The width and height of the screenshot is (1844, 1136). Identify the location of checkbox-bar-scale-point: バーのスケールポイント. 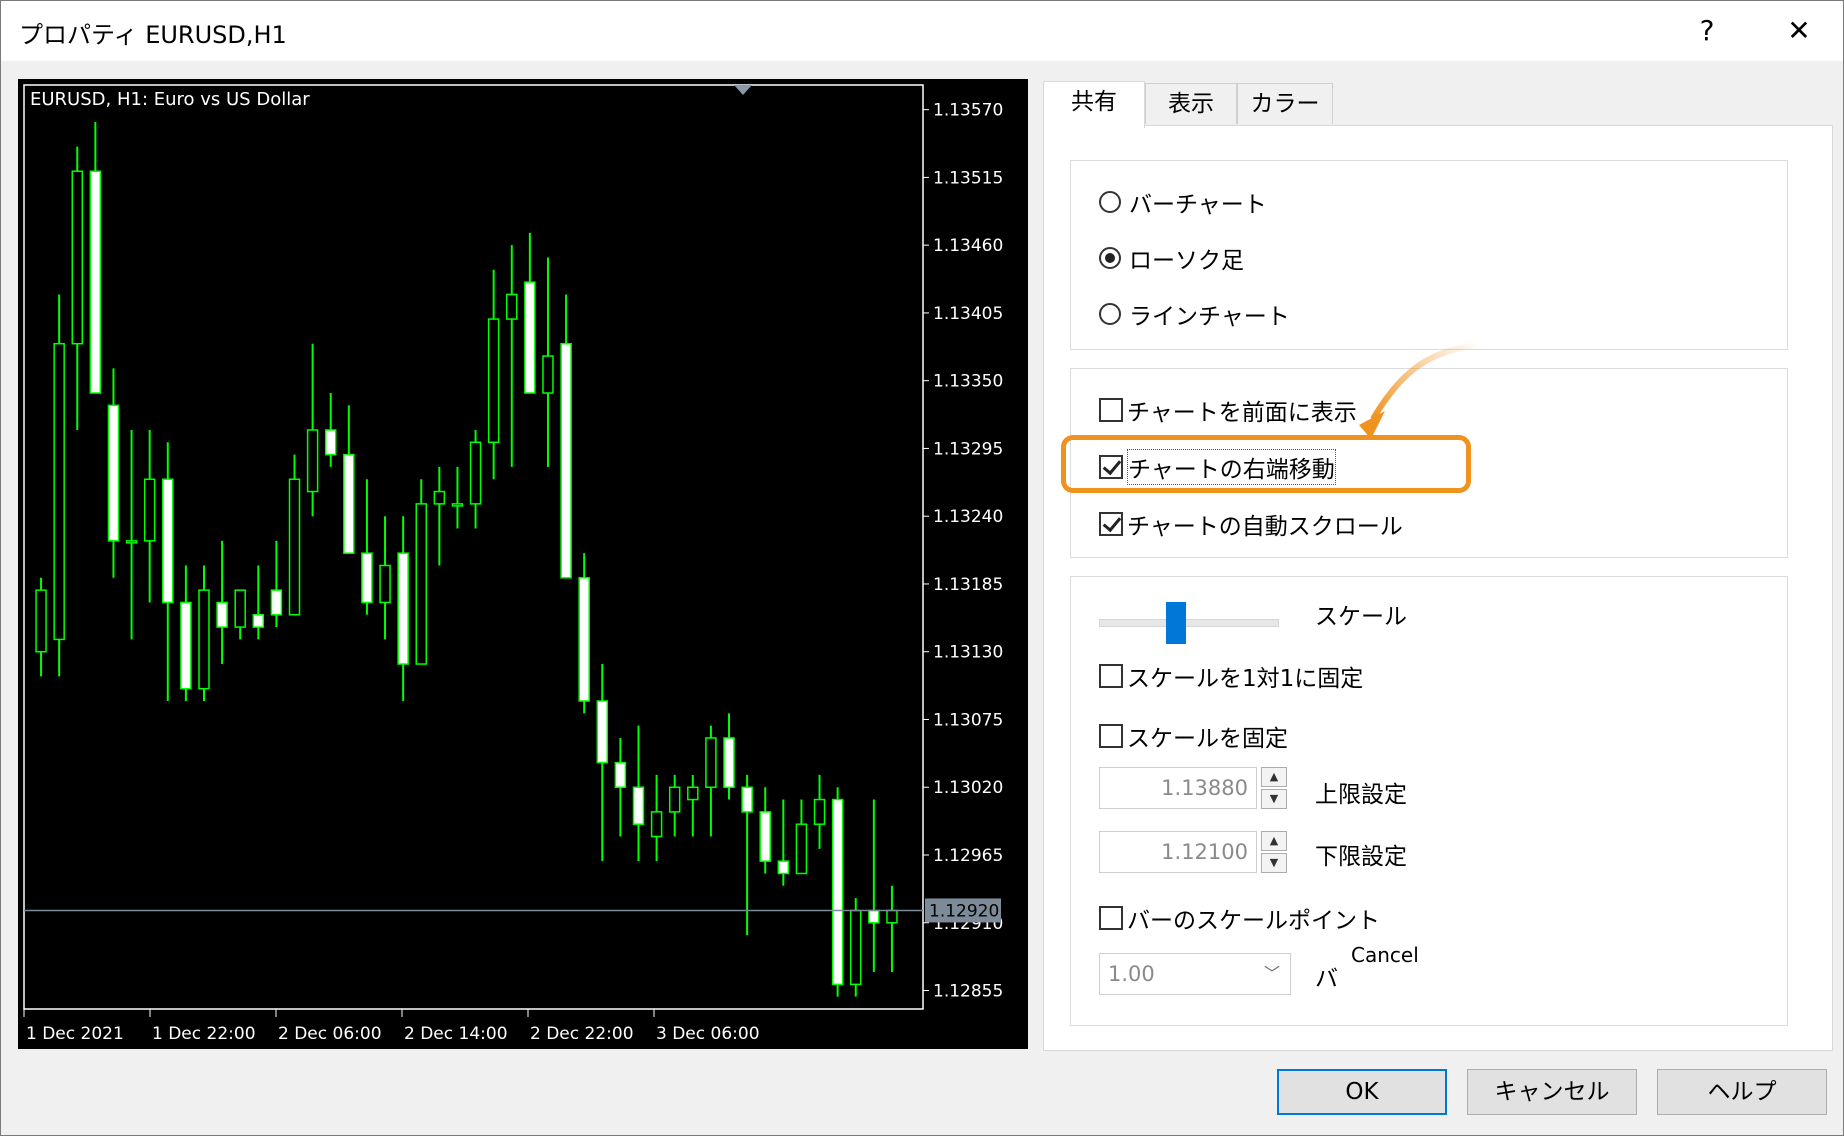
(1239, 918).